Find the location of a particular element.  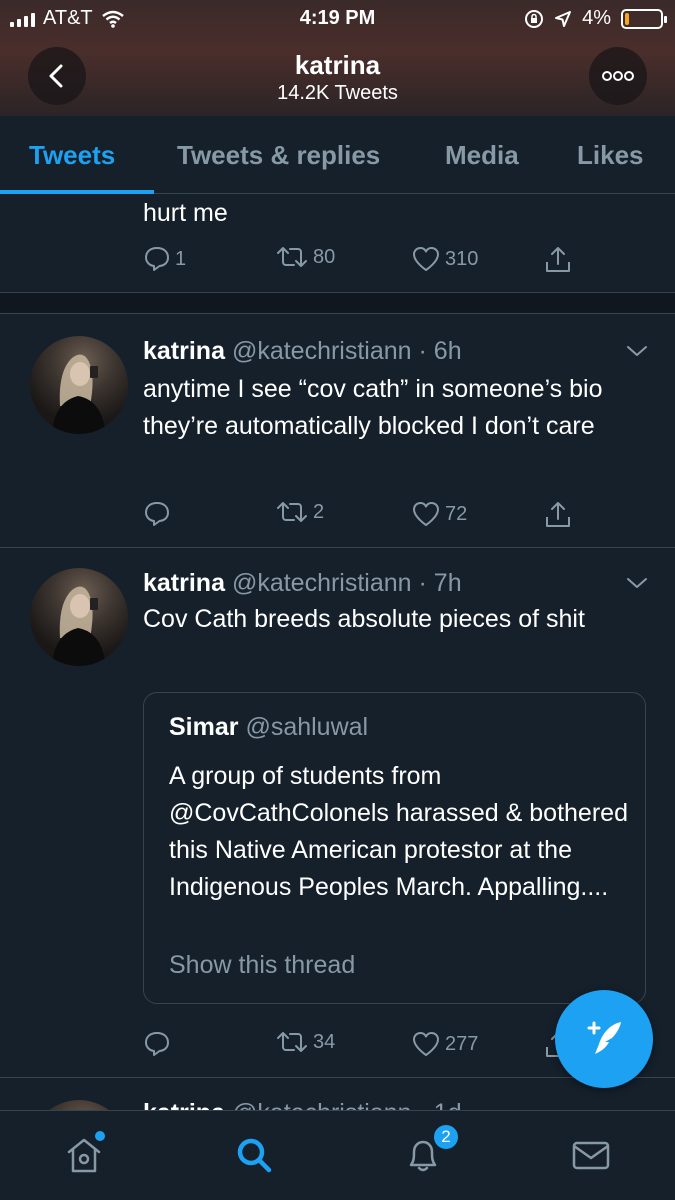

retweet-count: 34 is located at coordinates (324, 1041).